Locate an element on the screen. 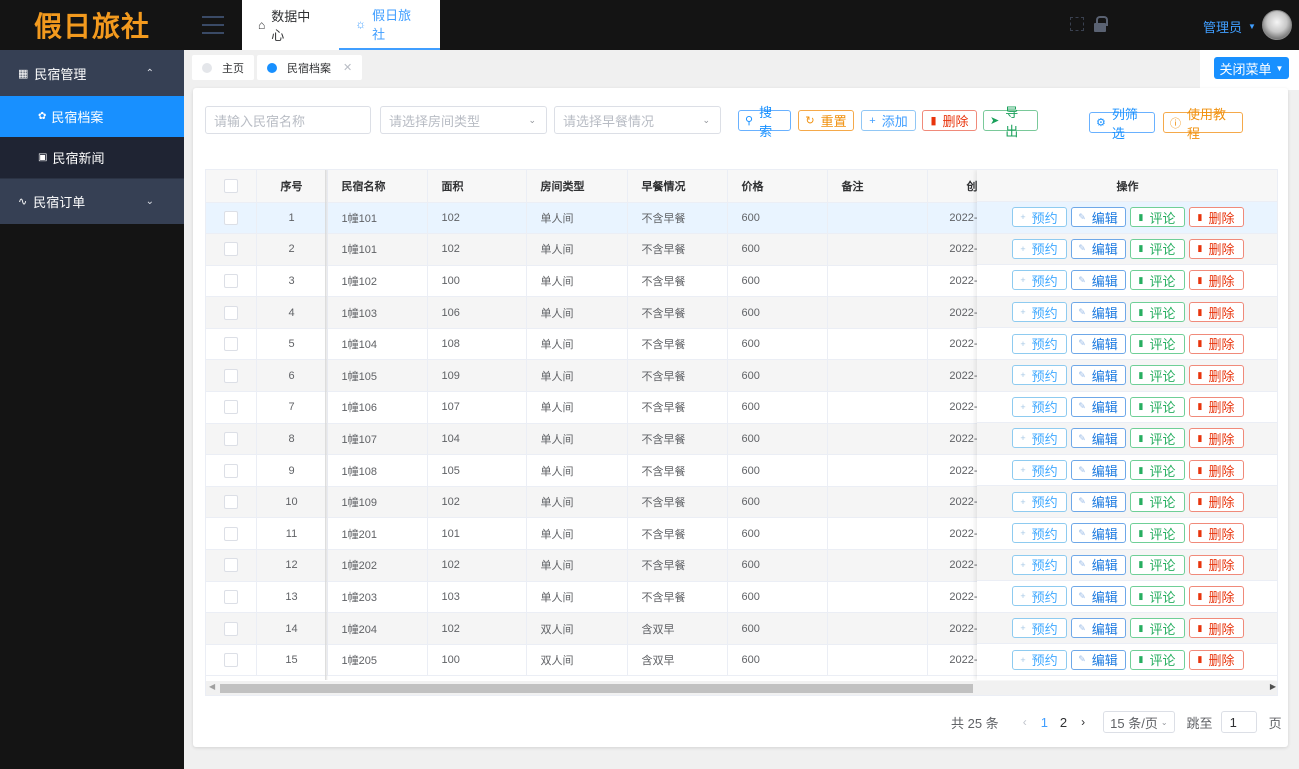  breakfast-select: 请选择早餐情况 ⌄ is located at coordinates (637, 120).